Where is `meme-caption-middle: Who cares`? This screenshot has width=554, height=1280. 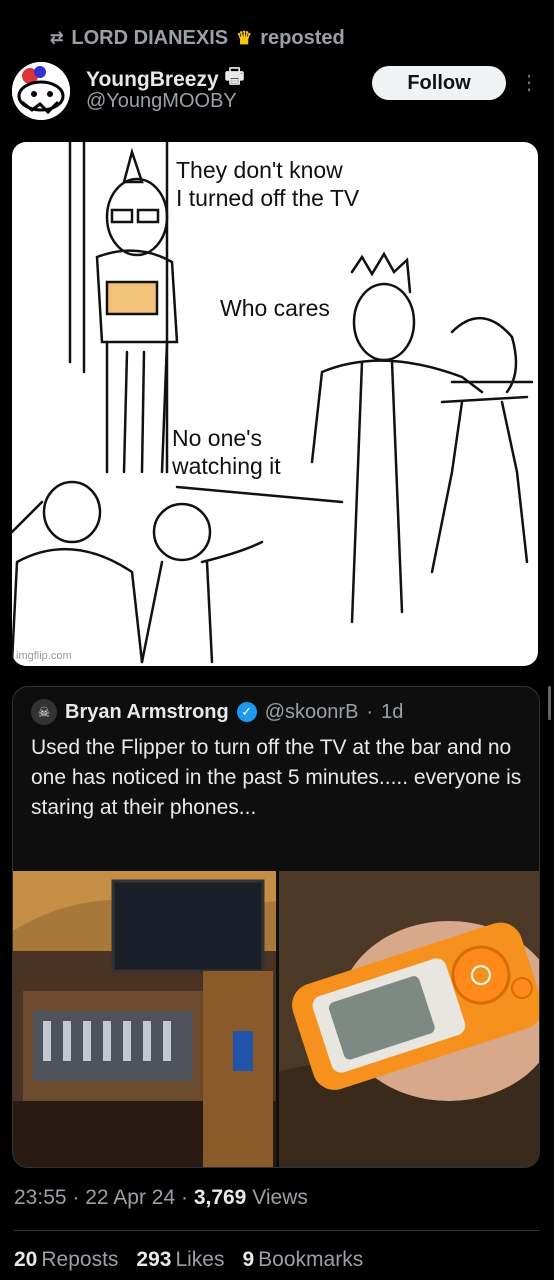
meme-caption-middle: Who cares is located at coordinates (275, 308).